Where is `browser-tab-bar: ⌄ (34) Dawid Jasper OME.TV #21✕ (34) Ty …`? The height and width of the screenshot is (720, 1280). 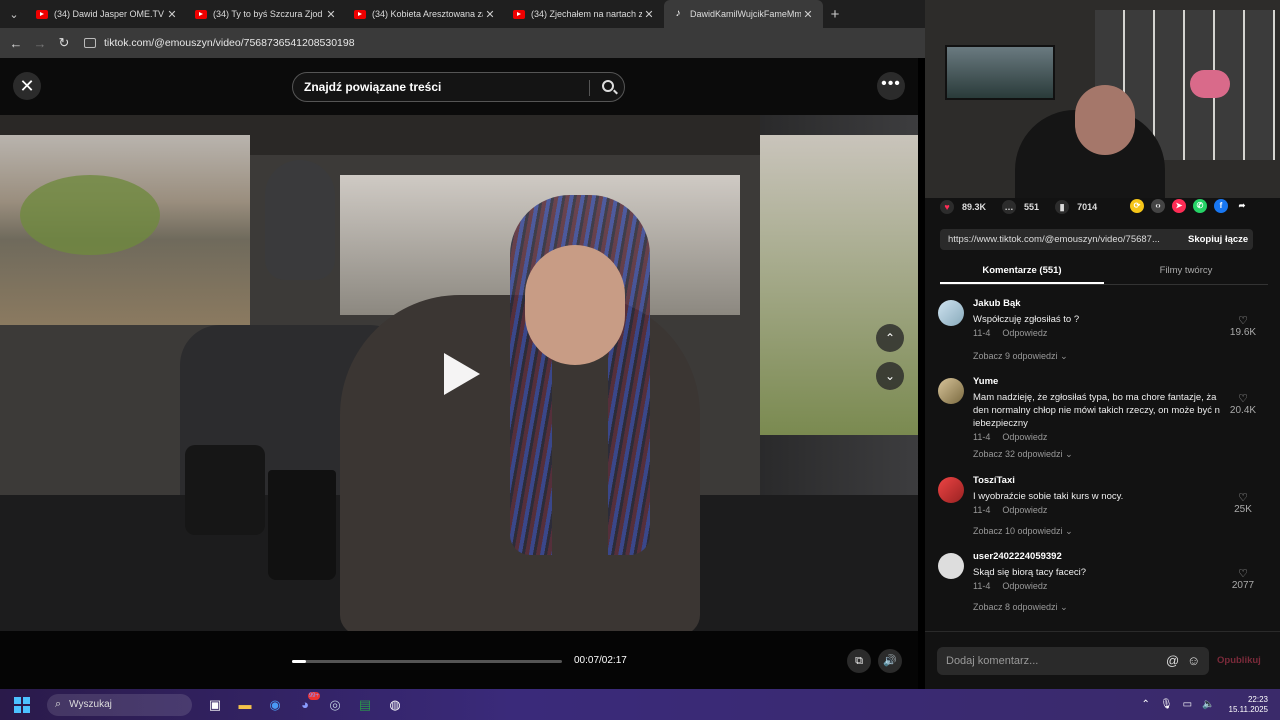 browser-tab-bar: ⌄ (34) Dawid Jasper OME.TV #21✕ (34) Ty … is located at coordinates (462, 14).